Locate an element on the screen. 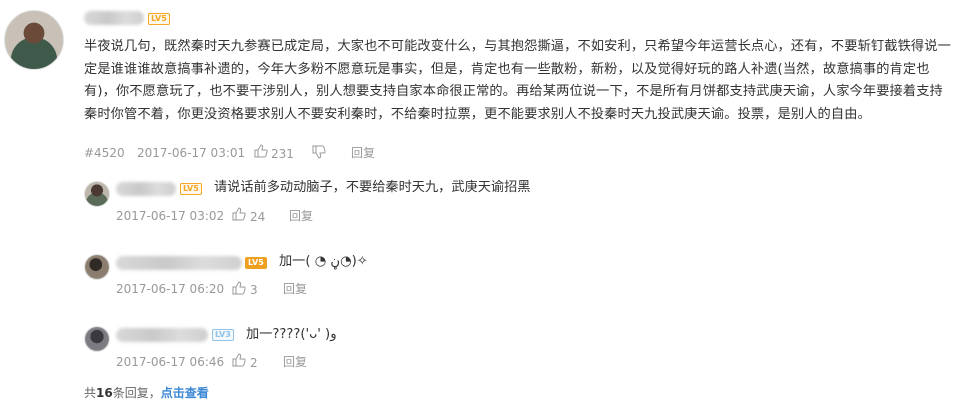  reply-summary: 共16条回复，点击查看 is located at coordinates (146, 393).